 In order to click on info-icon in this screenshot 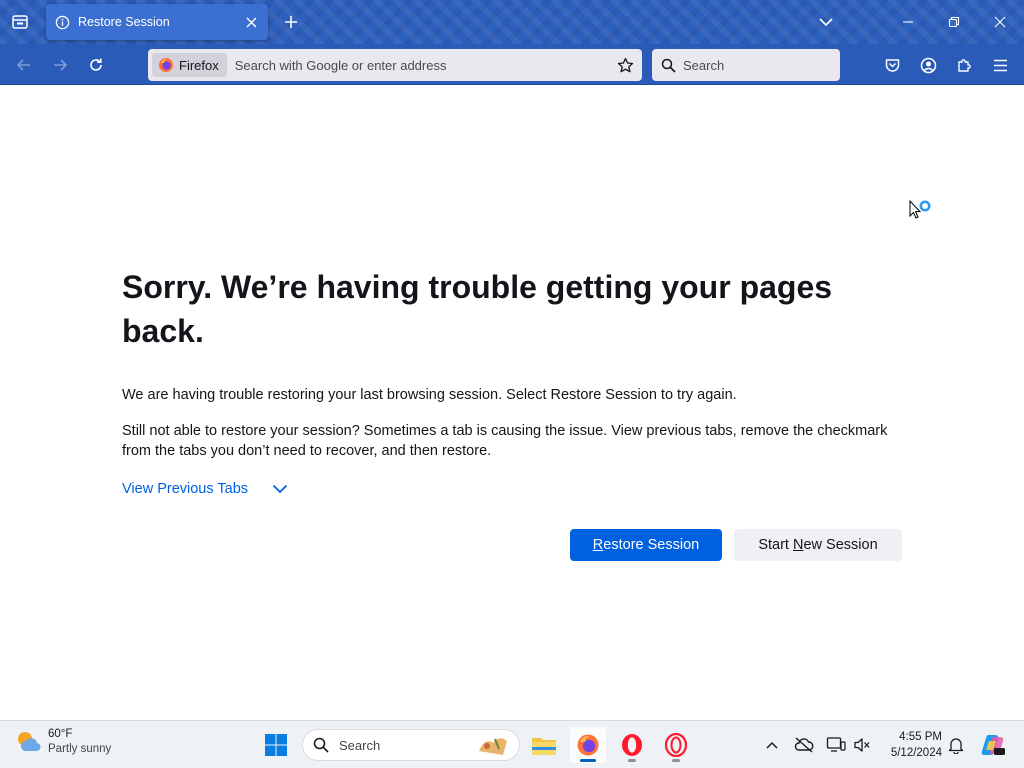, I will do `click(62, 22)`.